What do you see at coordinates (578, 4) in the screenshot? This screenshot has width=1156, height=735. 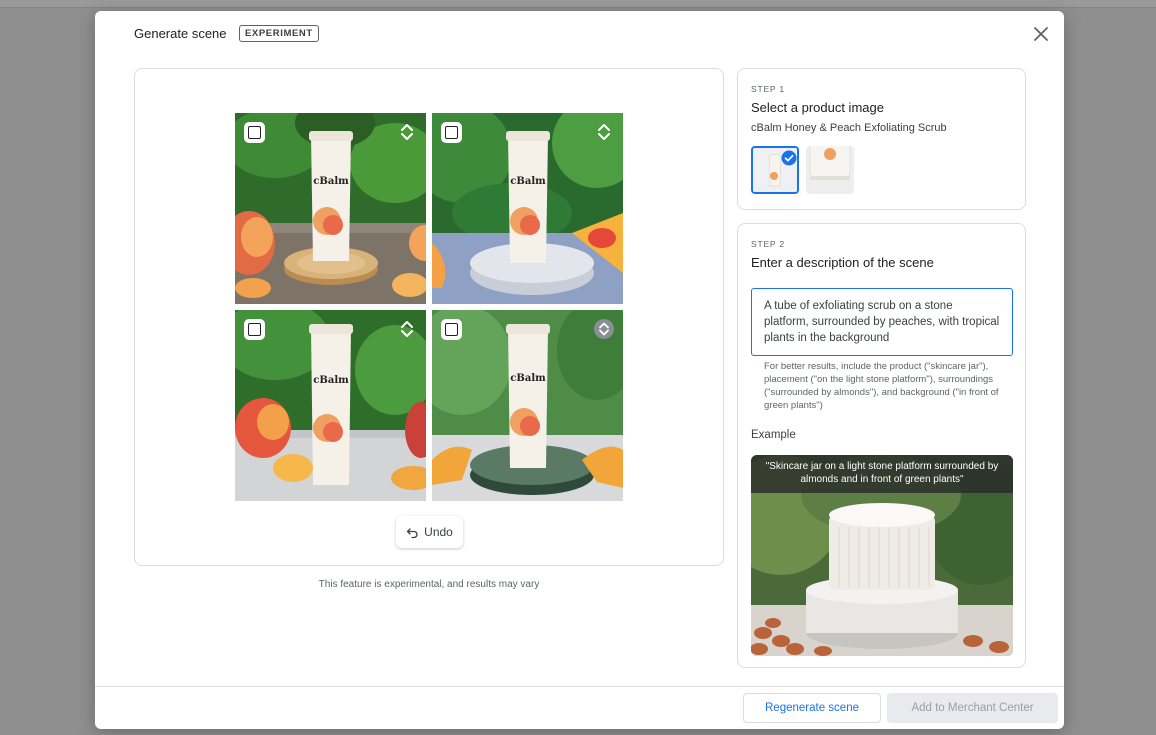 I see `background-page-strip` at bounding box center [578, 4].